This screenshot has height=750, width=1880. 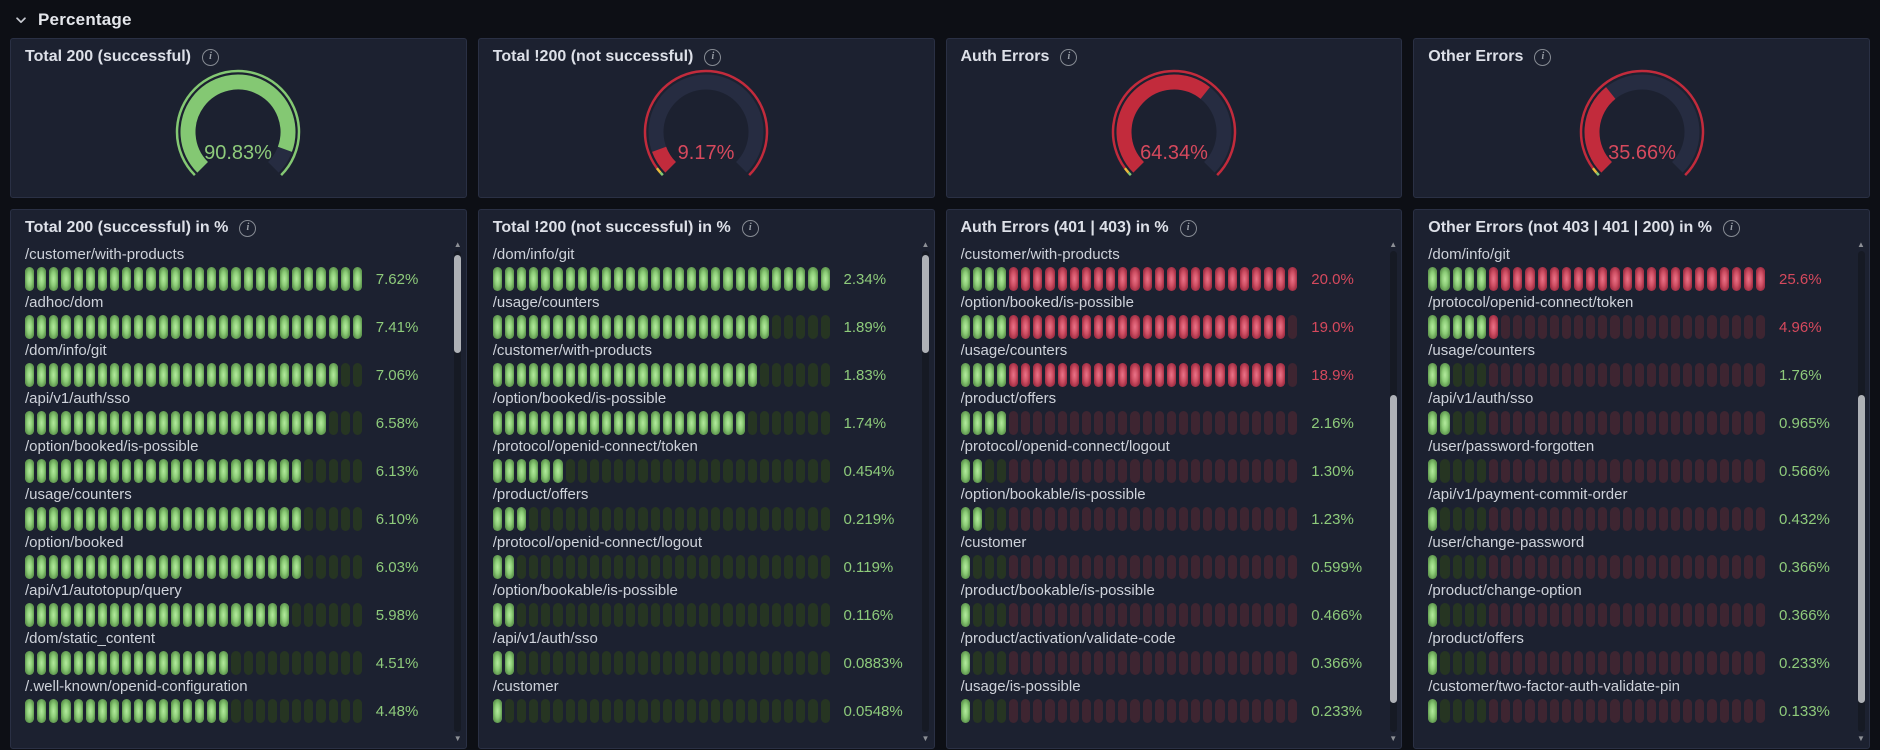 What do you see at coordinates (1640, 460) in the screenshot?
I see `route-row: /user/password-forgotten 0.566%` at bounding box center [1640, 460].